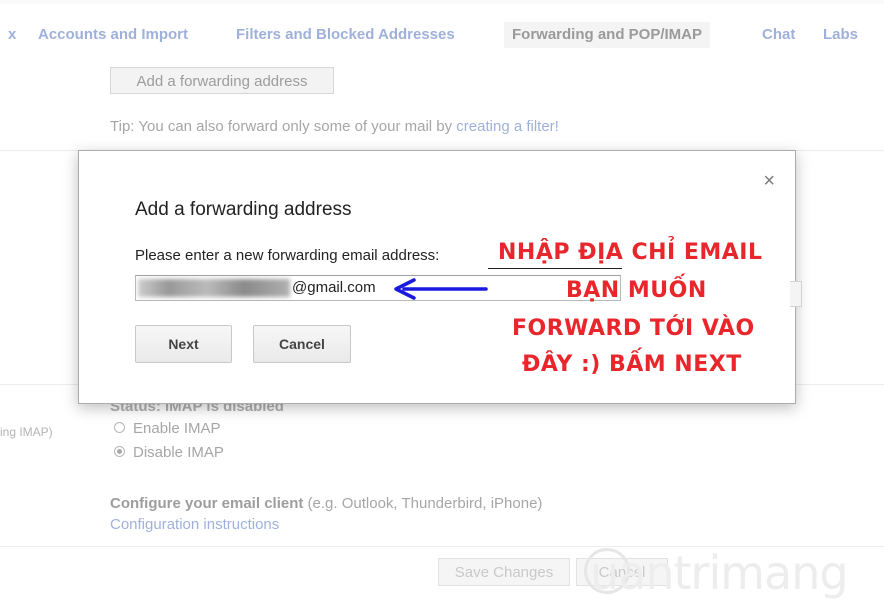  Describe the element at coordinates (507, 126) in the screenshot. I see `creating-filter-link: creating a filter!` at that location.